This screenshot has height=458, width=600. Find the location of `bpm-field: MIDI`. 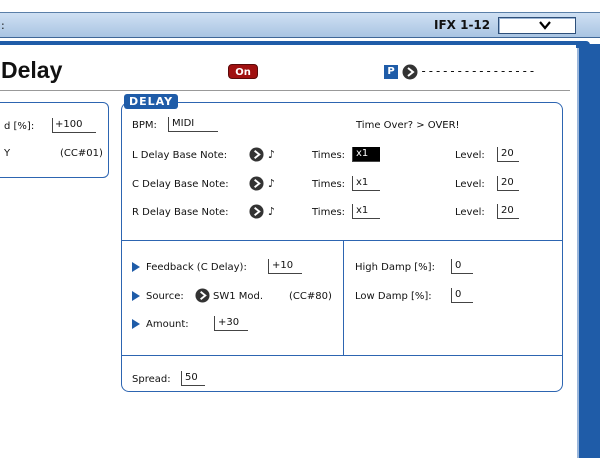

bpm-field: MIDI is located at coordinates (193, 124).